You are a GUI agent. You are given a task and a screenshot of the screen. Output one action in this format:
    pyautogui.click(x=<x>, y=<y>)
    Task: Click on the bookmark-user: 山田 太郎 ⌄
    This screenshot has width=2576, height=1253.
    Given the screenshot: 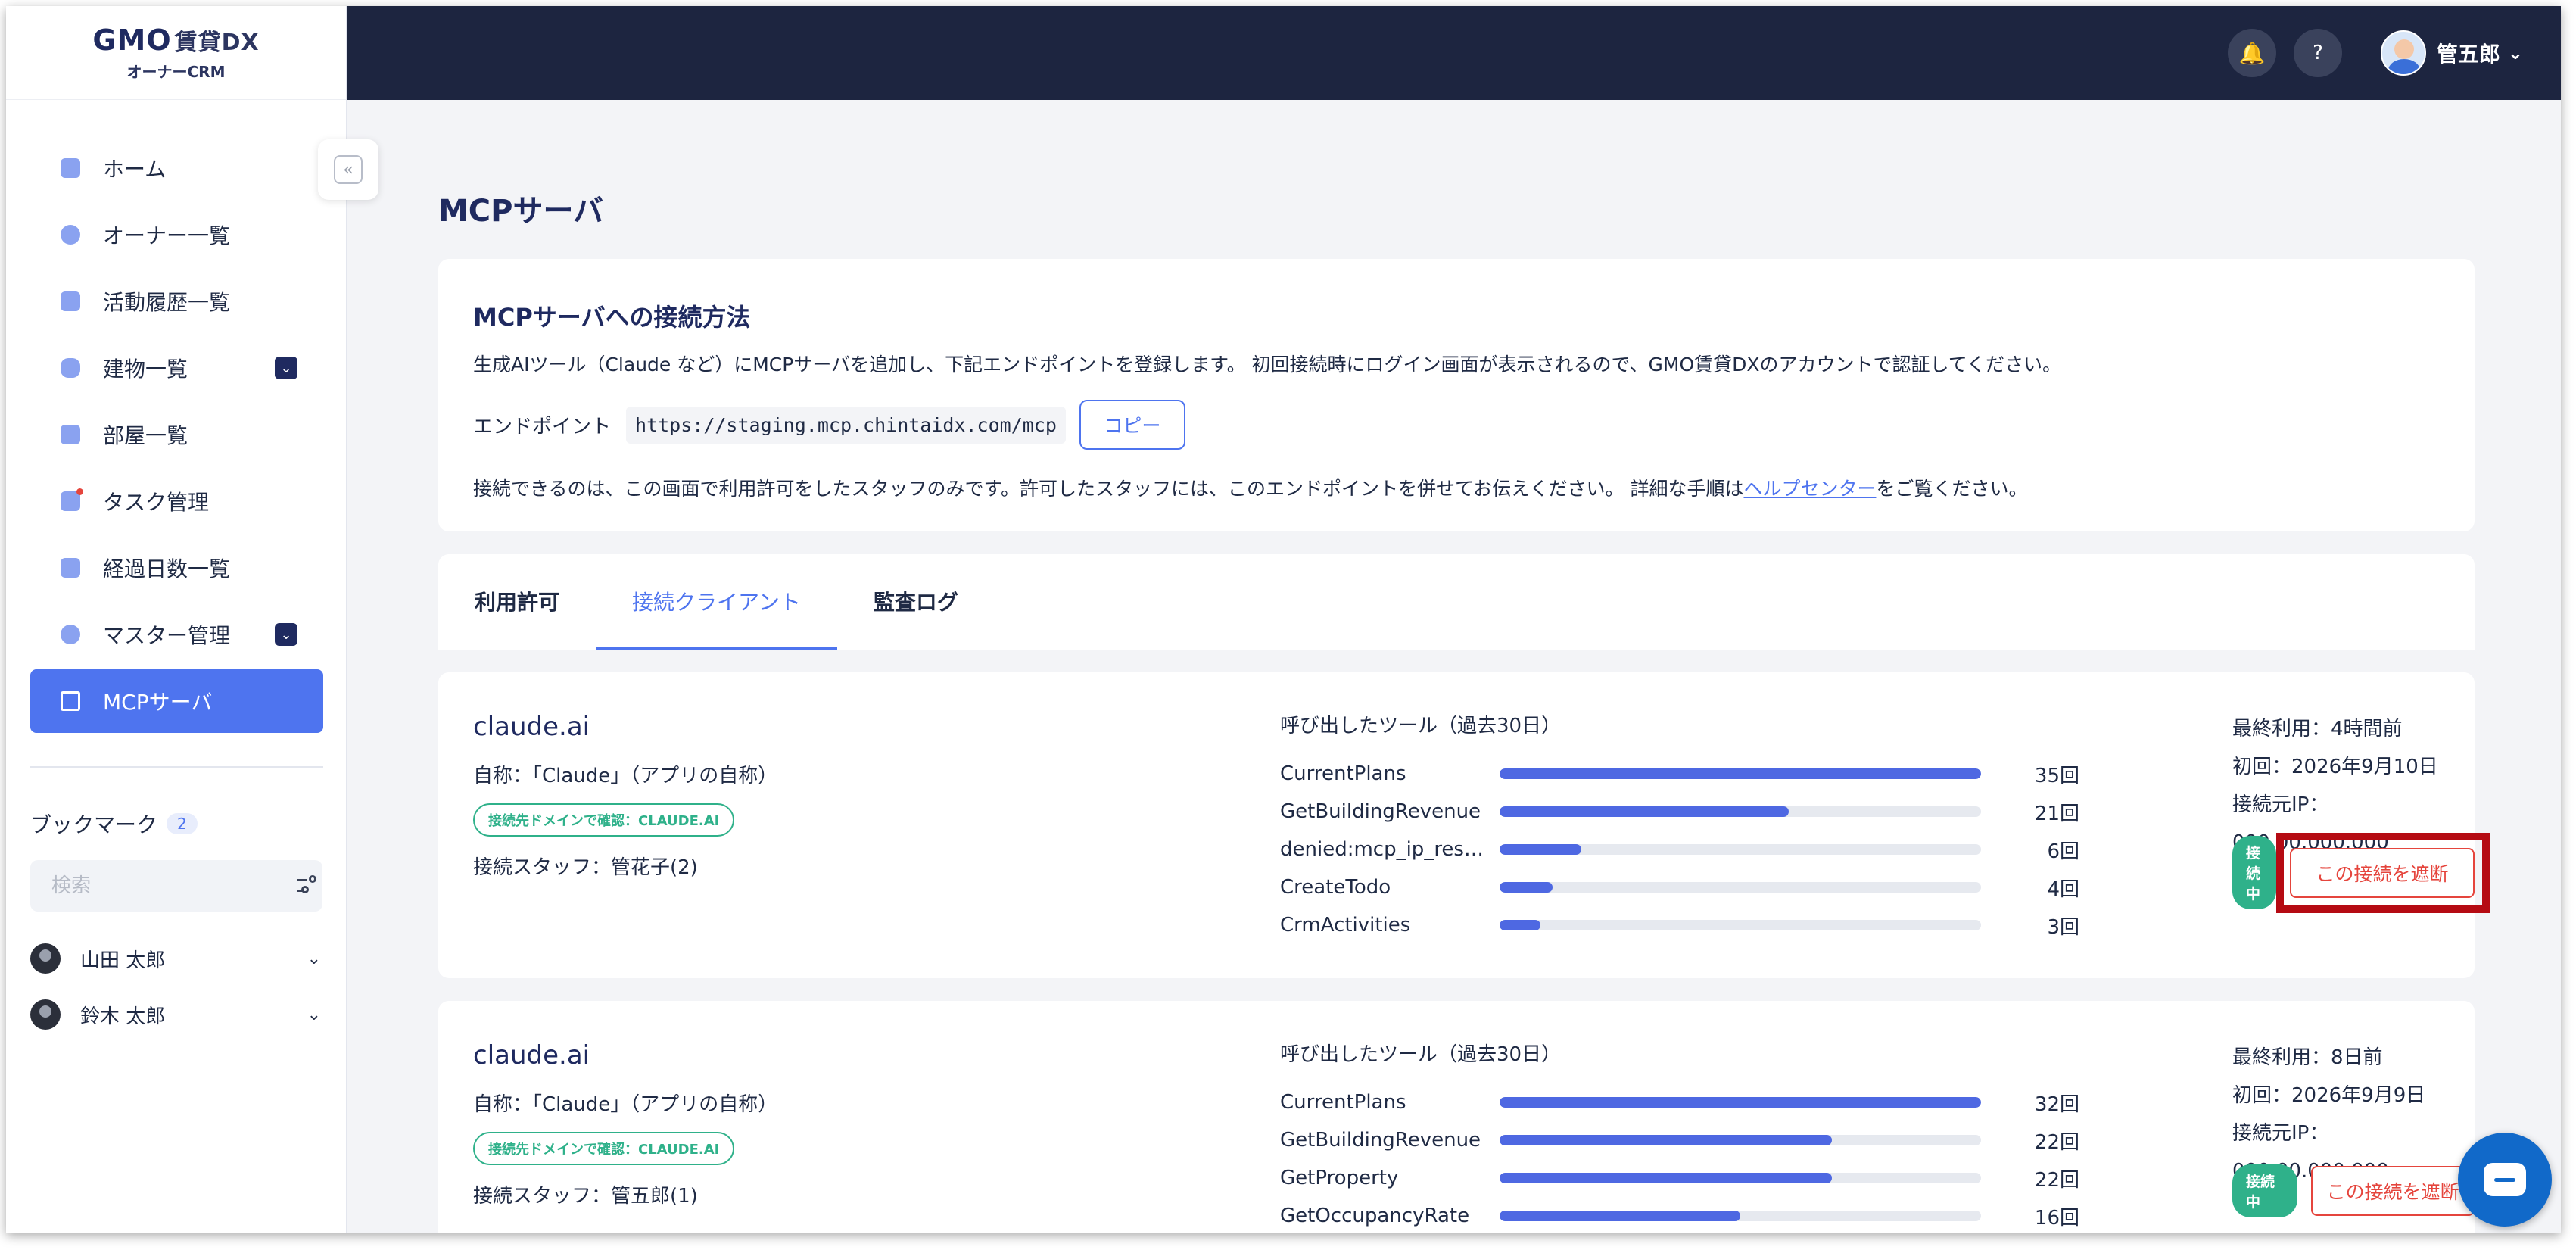 What is the action you would take?
    pyautogui.click(x=178, y=958)
    